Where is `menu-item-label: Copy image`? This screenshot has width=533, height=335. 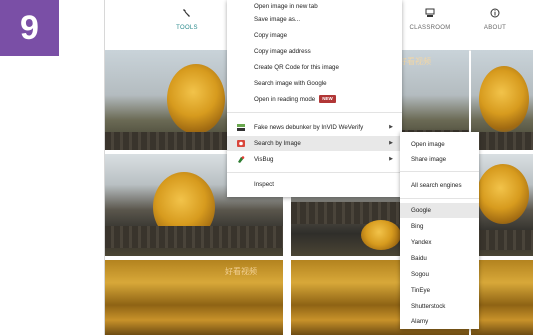
menu-item-label: Copy image is located at coordinates (271, 35).